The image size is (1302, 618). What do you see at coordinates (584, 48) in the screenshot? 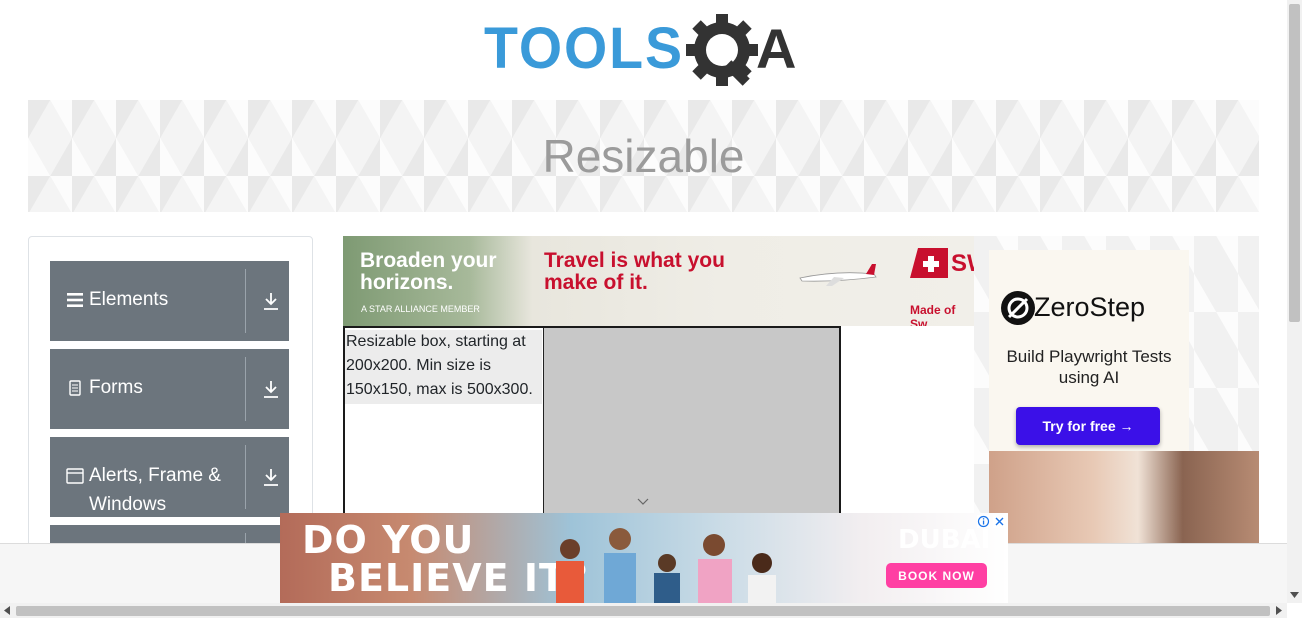
I see `svg-text: TOOLS` at bounding box center [584, 48].